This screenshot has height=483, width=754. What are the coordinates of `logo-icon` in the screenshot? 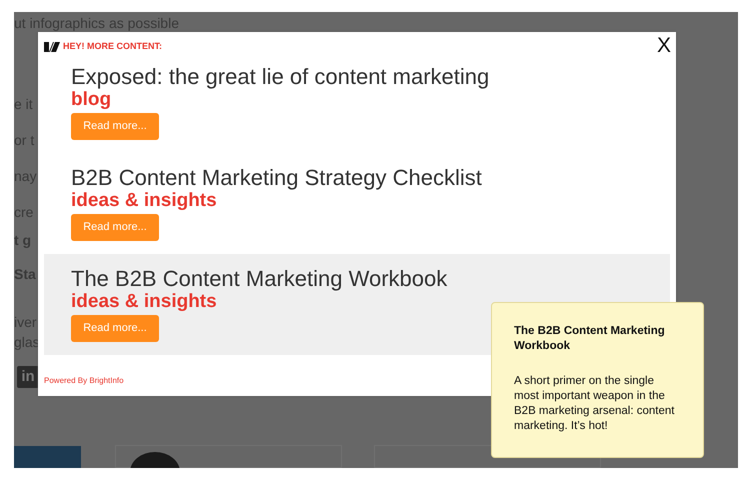 It's located at (52, 47).